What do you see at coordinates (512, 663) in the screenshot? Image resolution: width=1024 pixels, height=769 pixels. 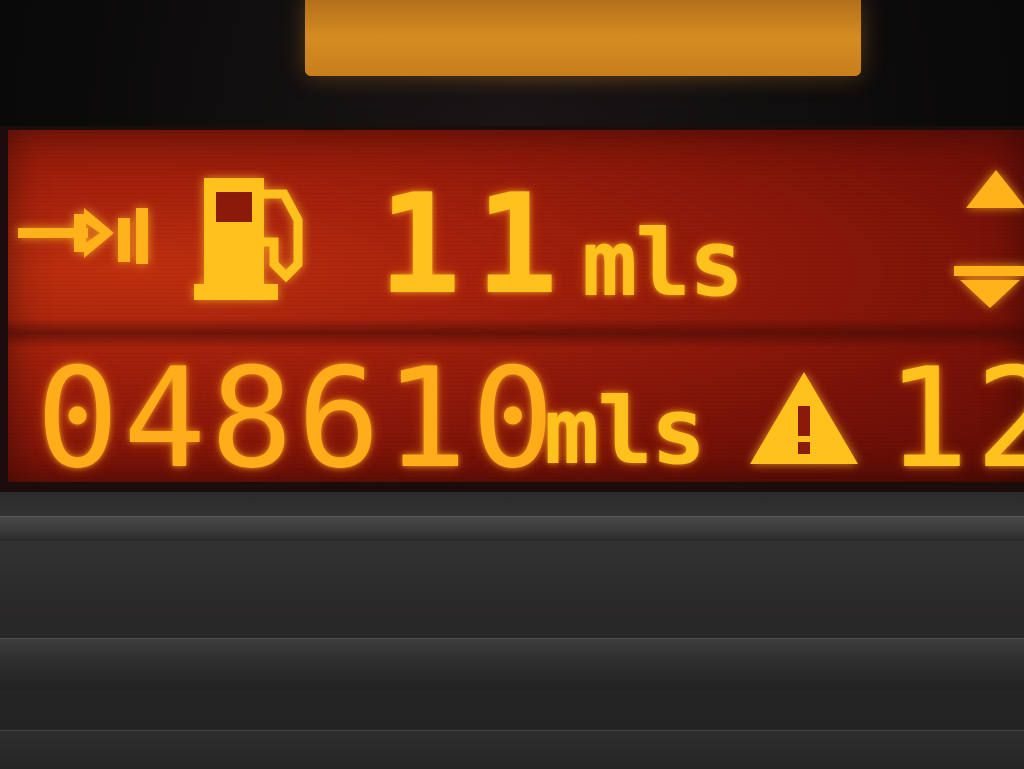 I see `dashboard-ledge-middle` at bounding box center [512, 663].